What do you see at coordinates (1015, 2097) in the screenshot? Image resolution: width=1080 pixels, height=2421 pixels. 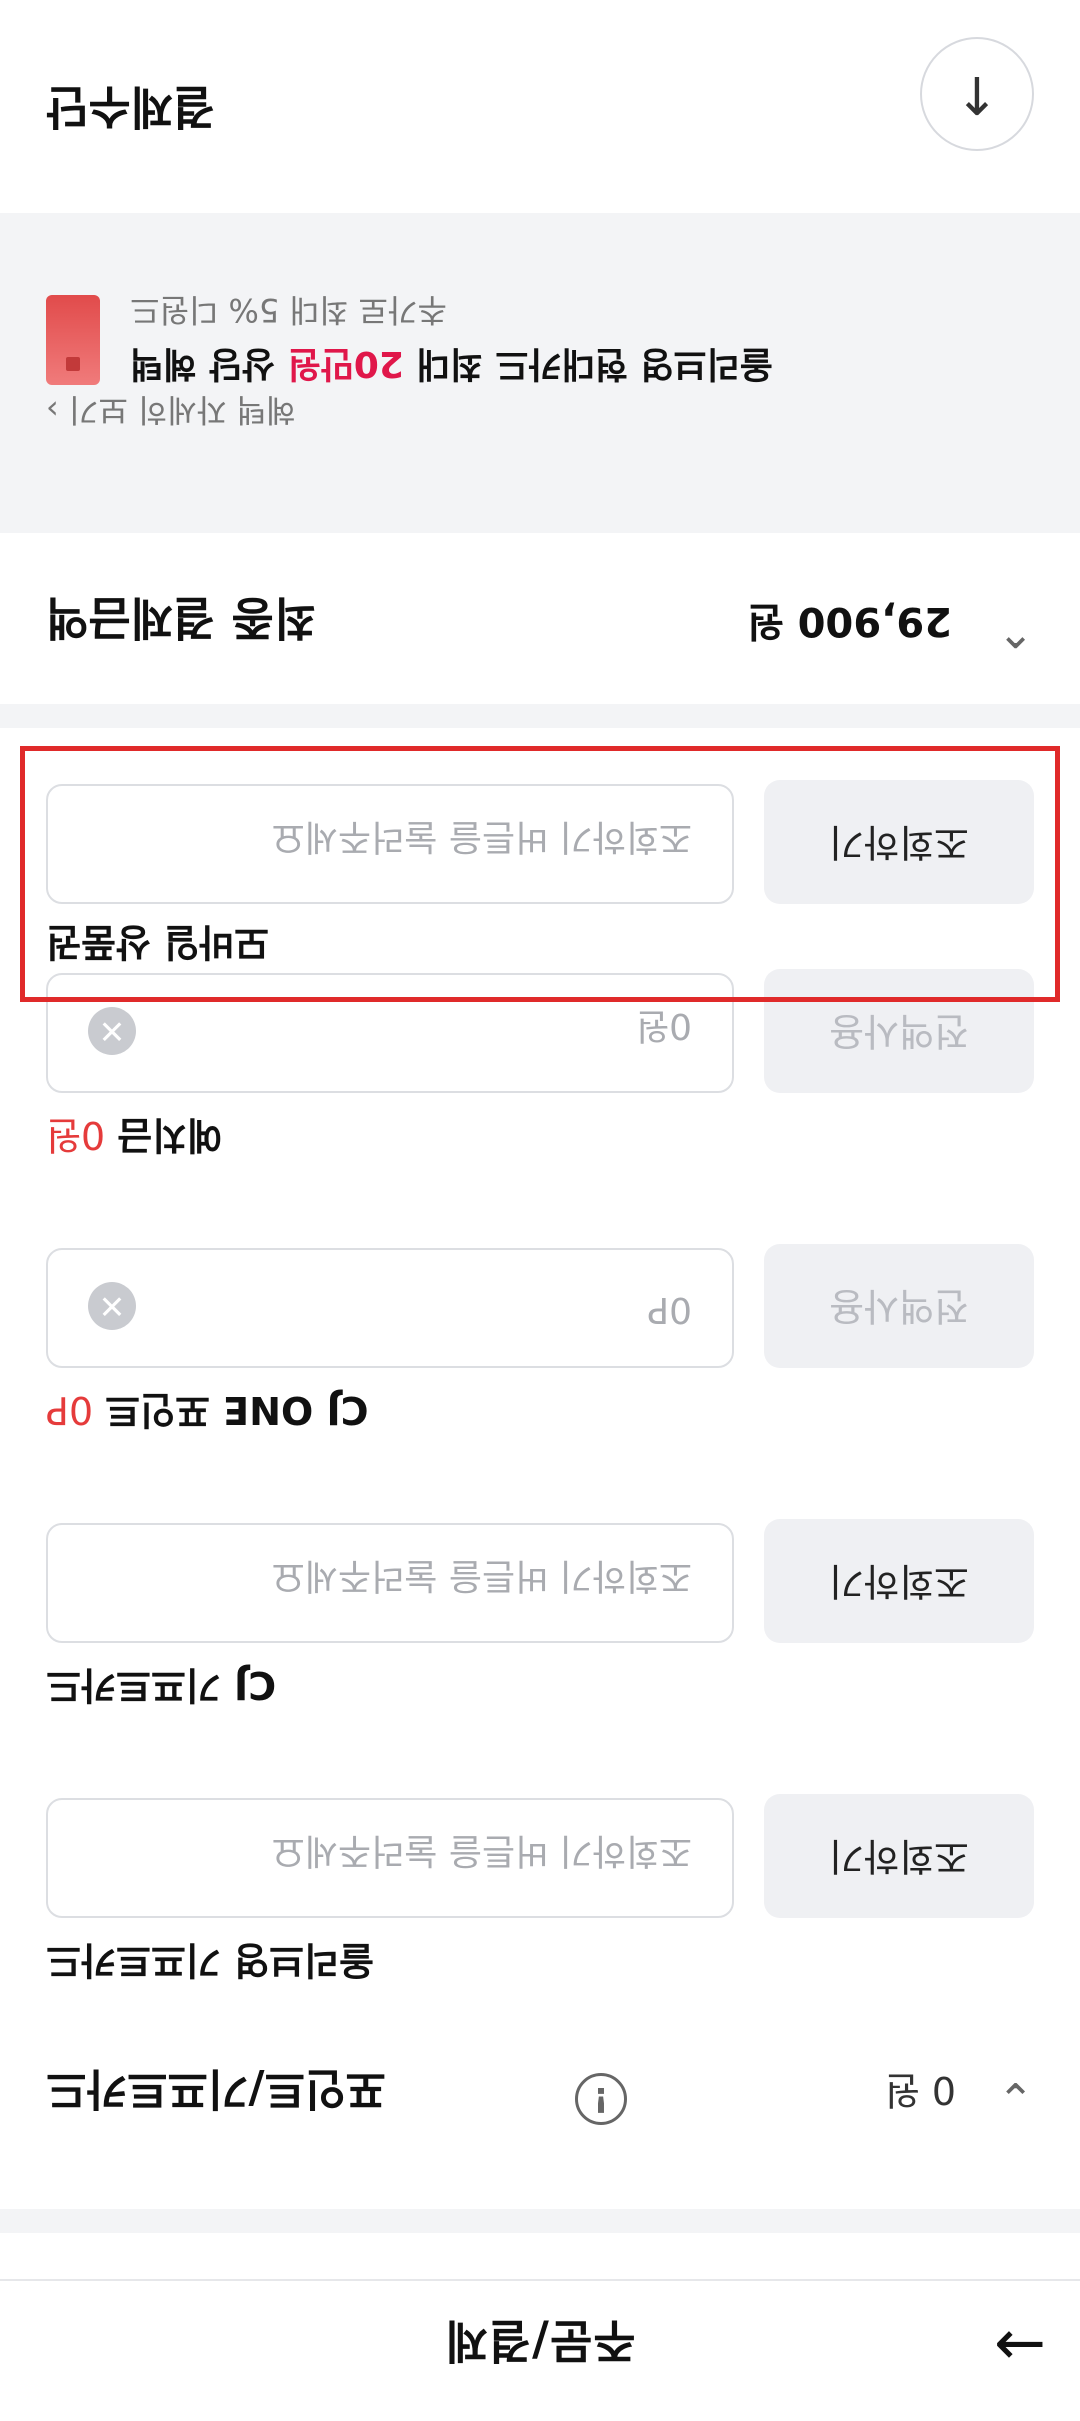 I see `chevron-down-icon: ⌄` at bounding box center [1015, 2097].